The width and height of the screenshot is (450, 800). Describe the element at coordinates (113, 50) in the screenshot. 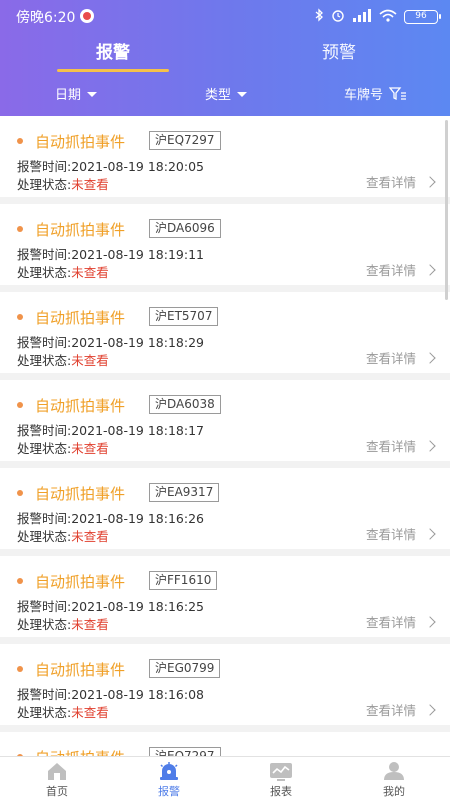

I see `tab-alarm: 报警` at that location.